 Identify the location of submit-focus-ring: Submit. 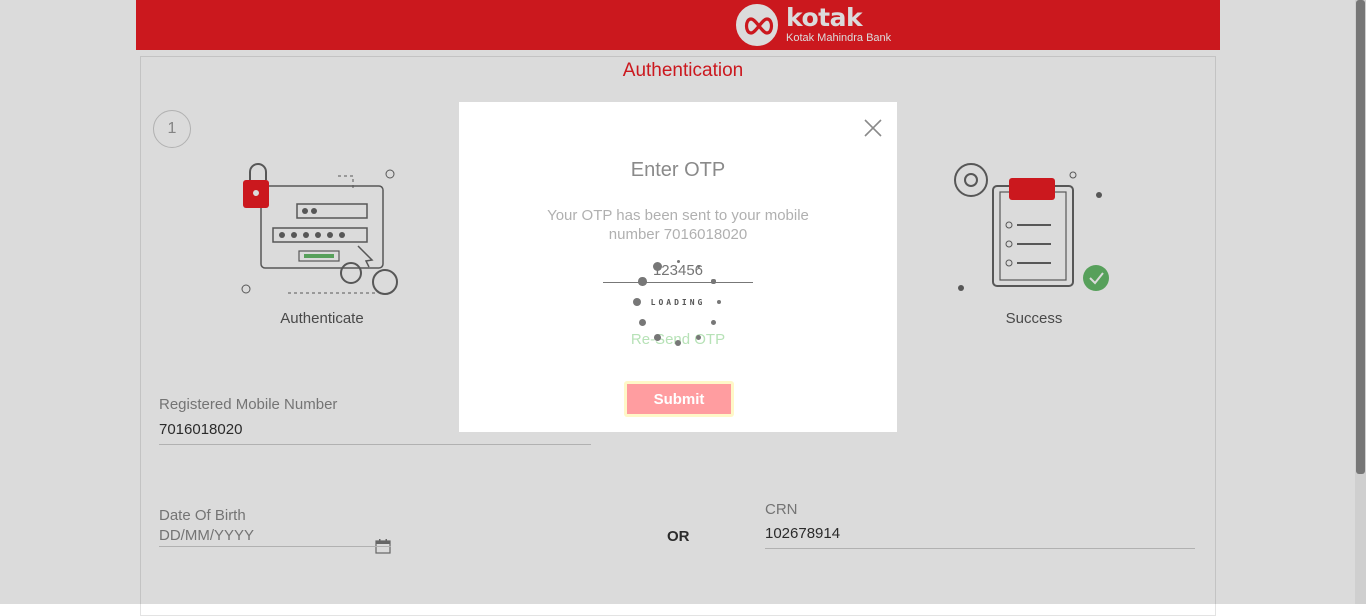
(679, 399).